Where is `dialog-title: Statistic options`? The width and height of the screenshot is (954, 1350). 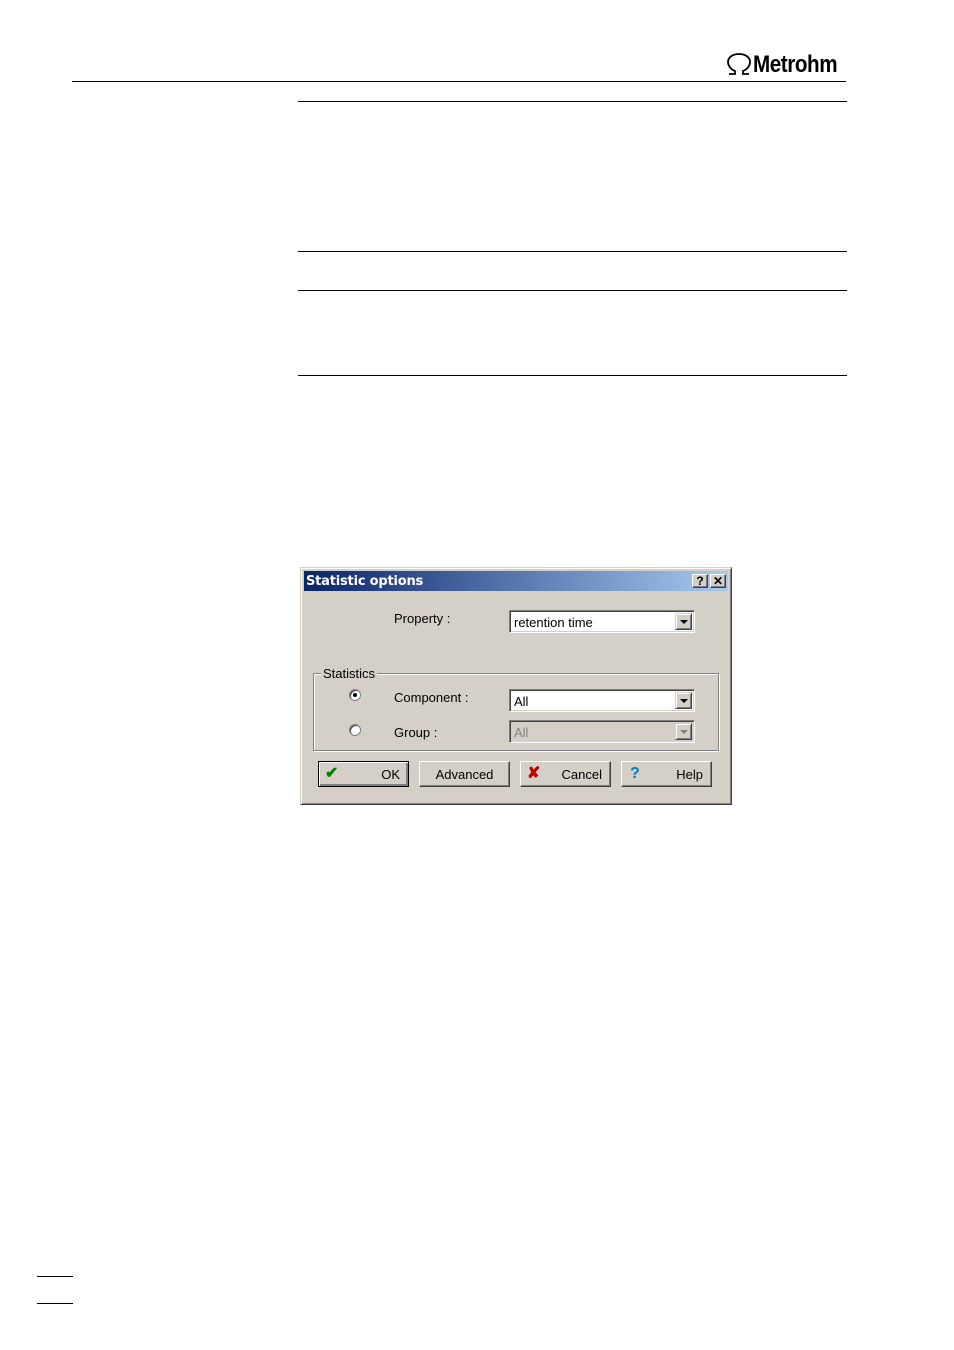 dialog-title: Statistic options is located at coordinates (365, 581).